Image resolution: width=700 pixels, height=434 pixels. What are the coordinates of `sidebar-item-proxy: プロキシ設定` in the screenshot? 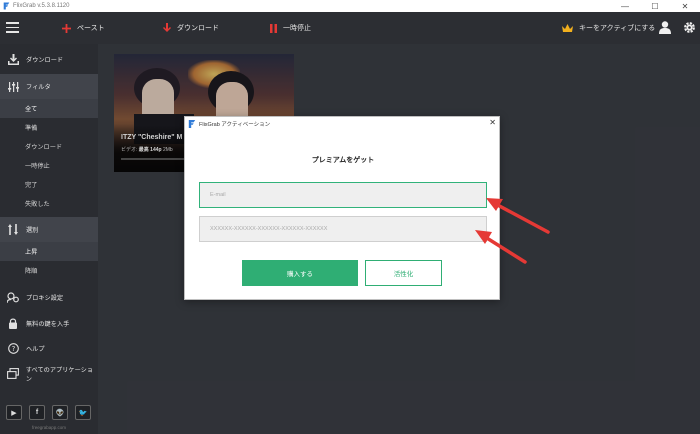 It's located at (49, 297).